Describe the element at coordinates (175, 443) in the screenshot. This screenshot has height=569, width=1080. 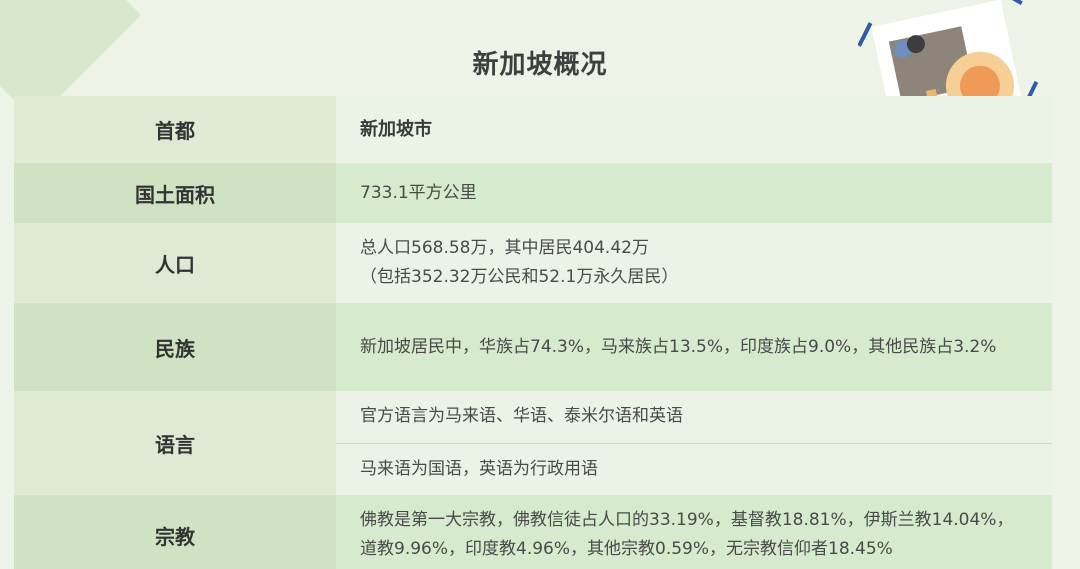
I see `row-label: 语言` at that location.